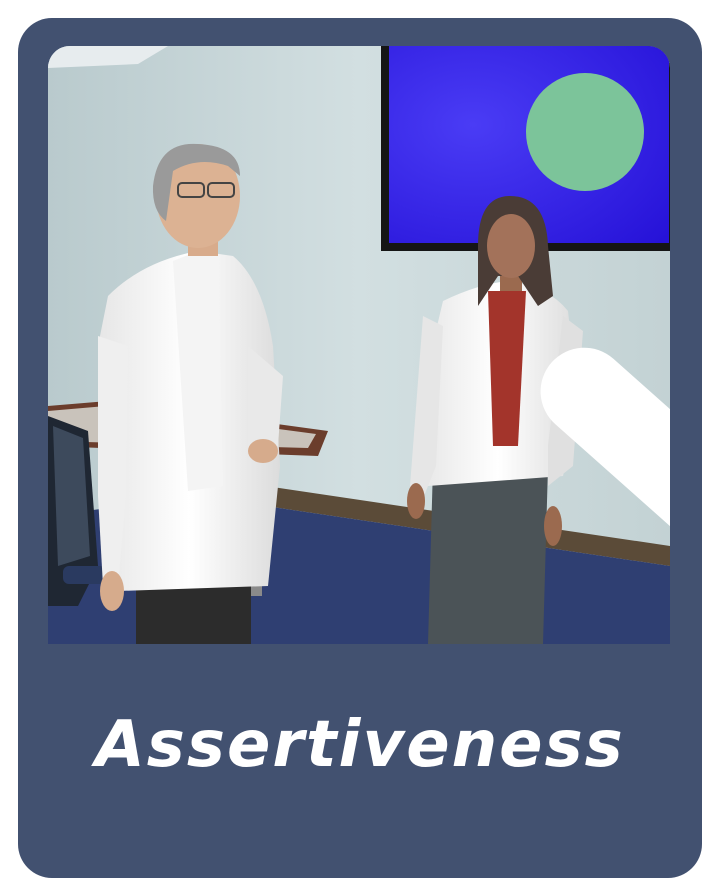 Image resolution: width=720 pixels, height=896 pixels. What do you see at coordinates (598, 300) in the screenshot?
I see `completed-badge` at bounding box center [598, 300].